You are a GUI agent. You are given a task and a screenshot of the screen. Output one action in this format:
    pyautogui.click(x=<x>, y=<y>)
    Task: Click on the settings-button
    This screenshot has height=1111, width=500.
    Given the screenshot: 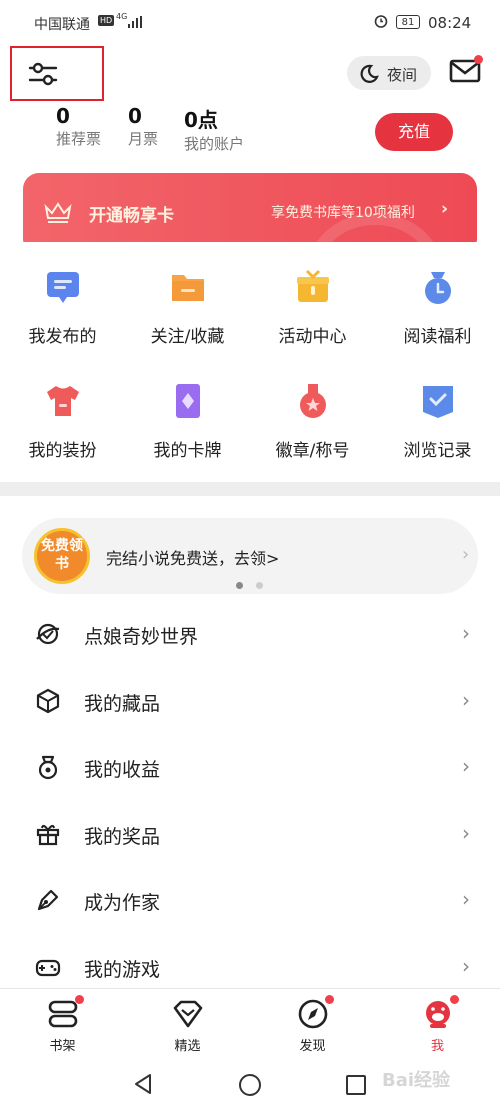 What is the action you would take?
    pyautogui.click(x=57, y=73)
    